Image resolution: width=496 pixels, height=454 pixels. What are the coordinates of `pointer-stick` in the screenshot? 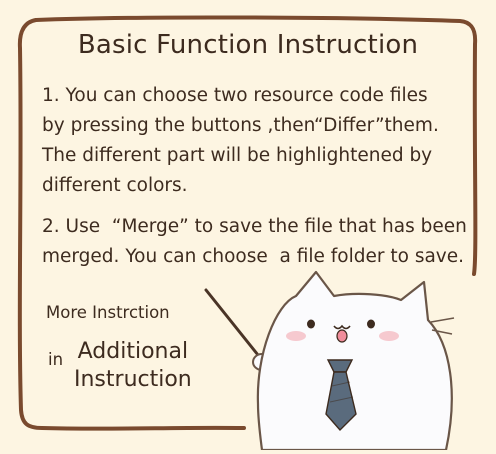 It's located at (234, 325).